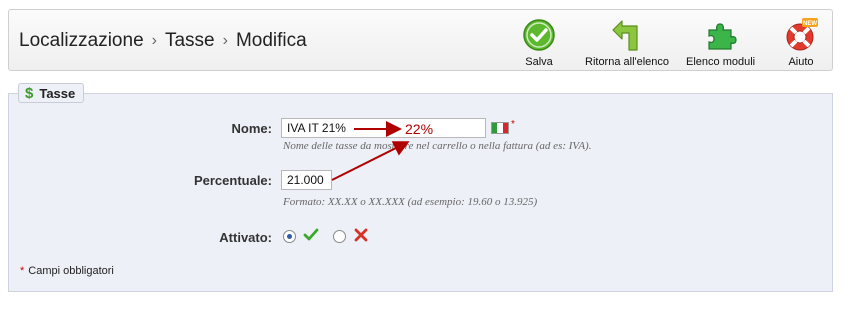 The width and height of the screenshot is (845, 312). I want to click on dollar-icon: $, so click(29, 93).